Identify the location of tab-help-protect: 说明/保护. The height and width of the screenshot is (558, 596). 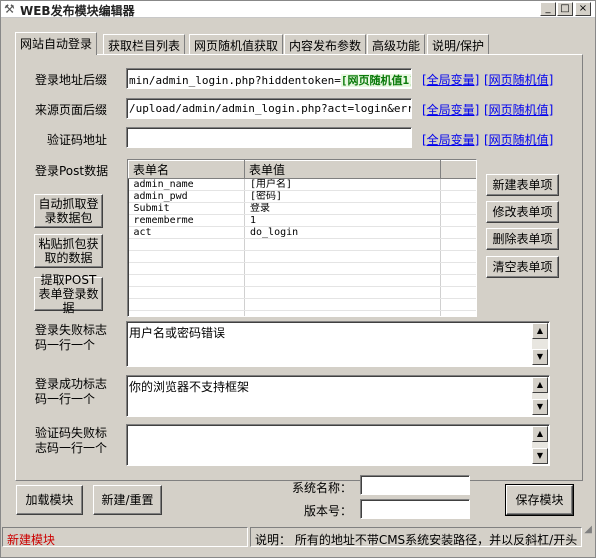
(458, 44).